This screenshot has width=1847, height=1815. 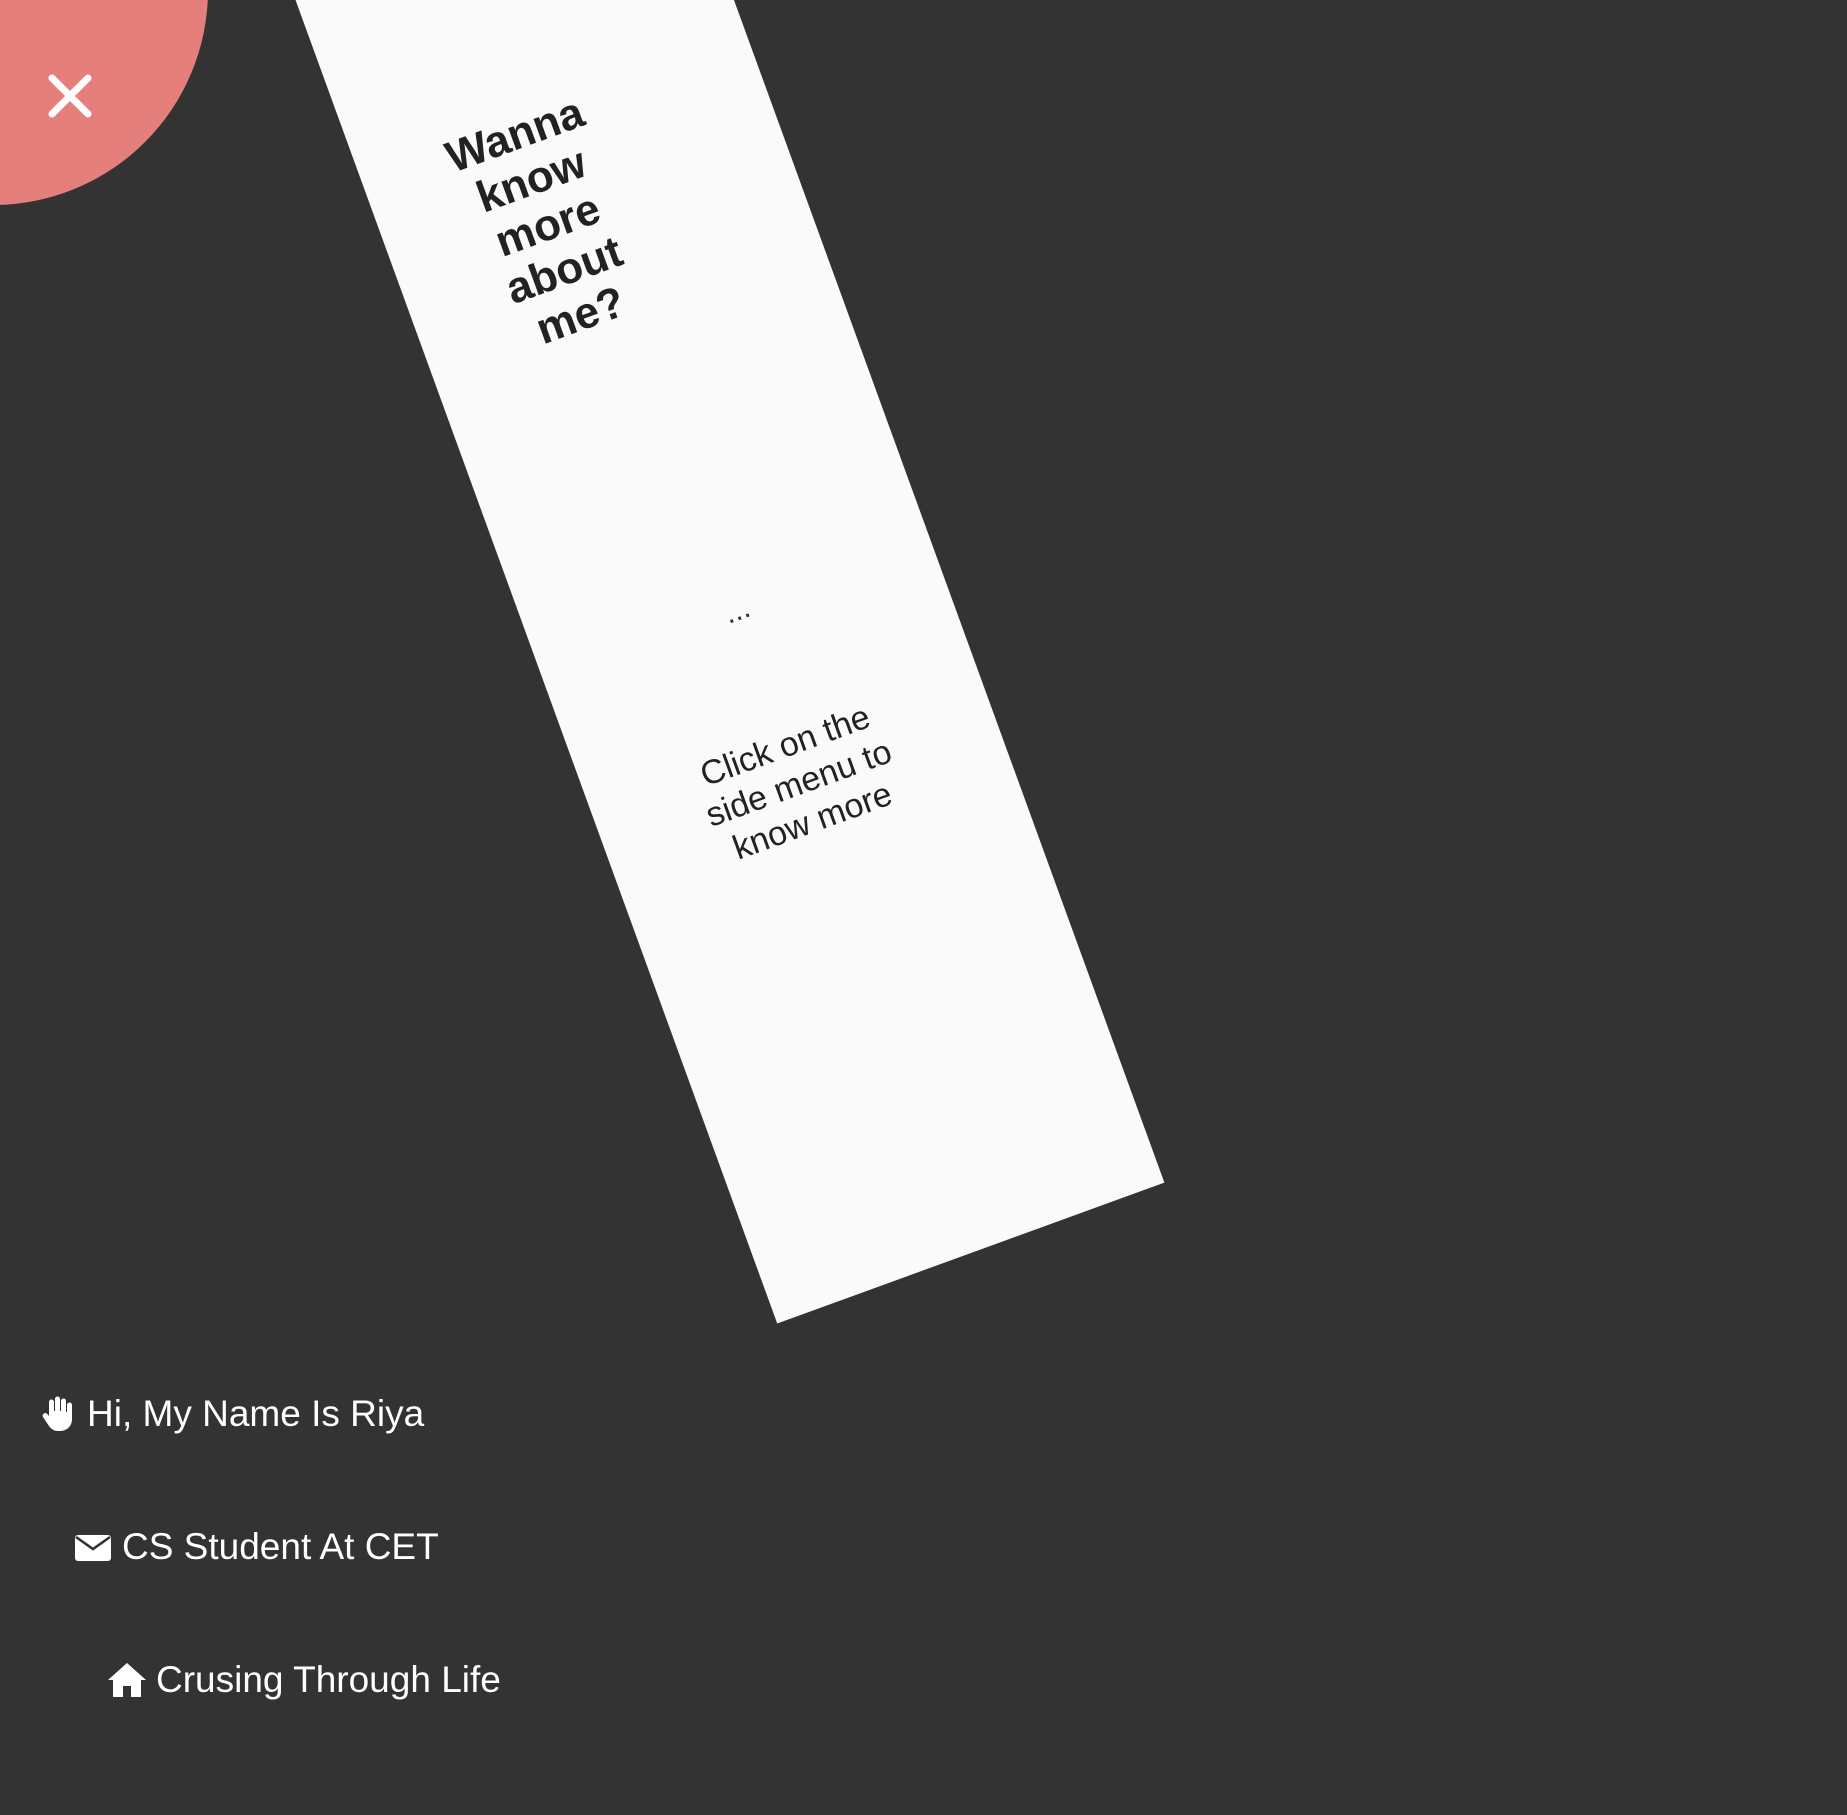 I want to click on menu-item-label: Hi, My Name Is Riya, so click(x=256, y=1413).